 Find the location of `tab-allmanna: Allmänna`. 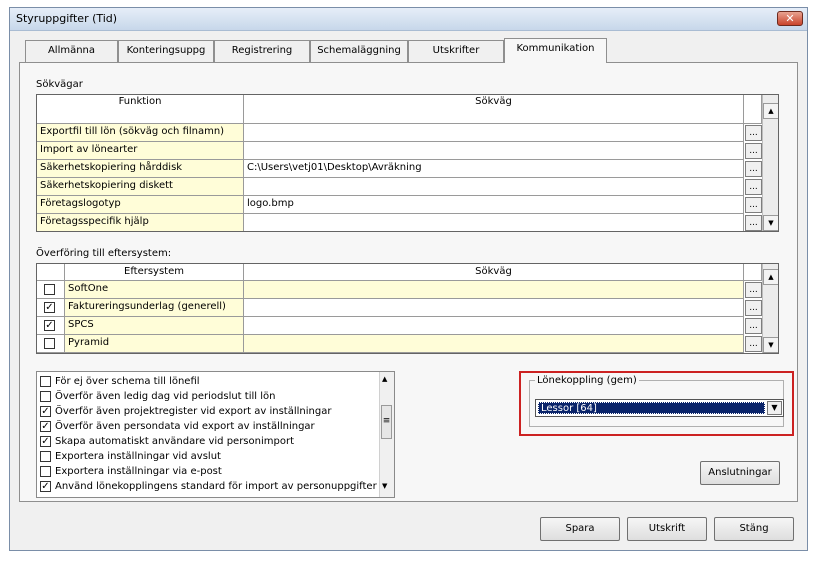

tab-allmanna: Allmänna is located at coordinates (71, 51).